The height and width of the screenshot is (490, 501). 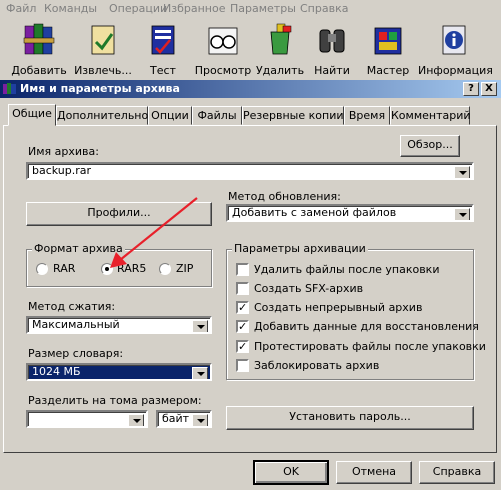 I want to click on split-size-dropdown, so click(x=136, y=420).